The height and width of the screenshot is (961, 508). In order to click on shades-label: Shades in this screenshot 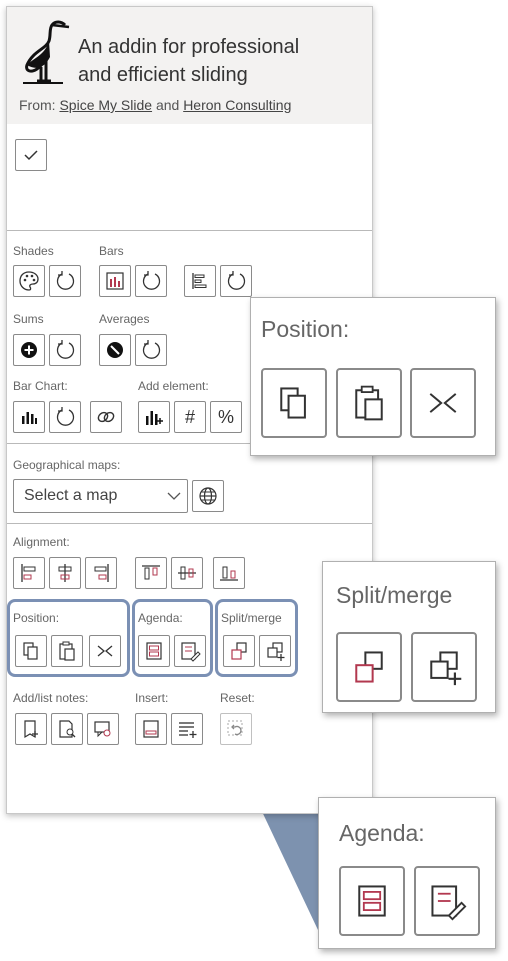, I will do `click(33, 251)`.